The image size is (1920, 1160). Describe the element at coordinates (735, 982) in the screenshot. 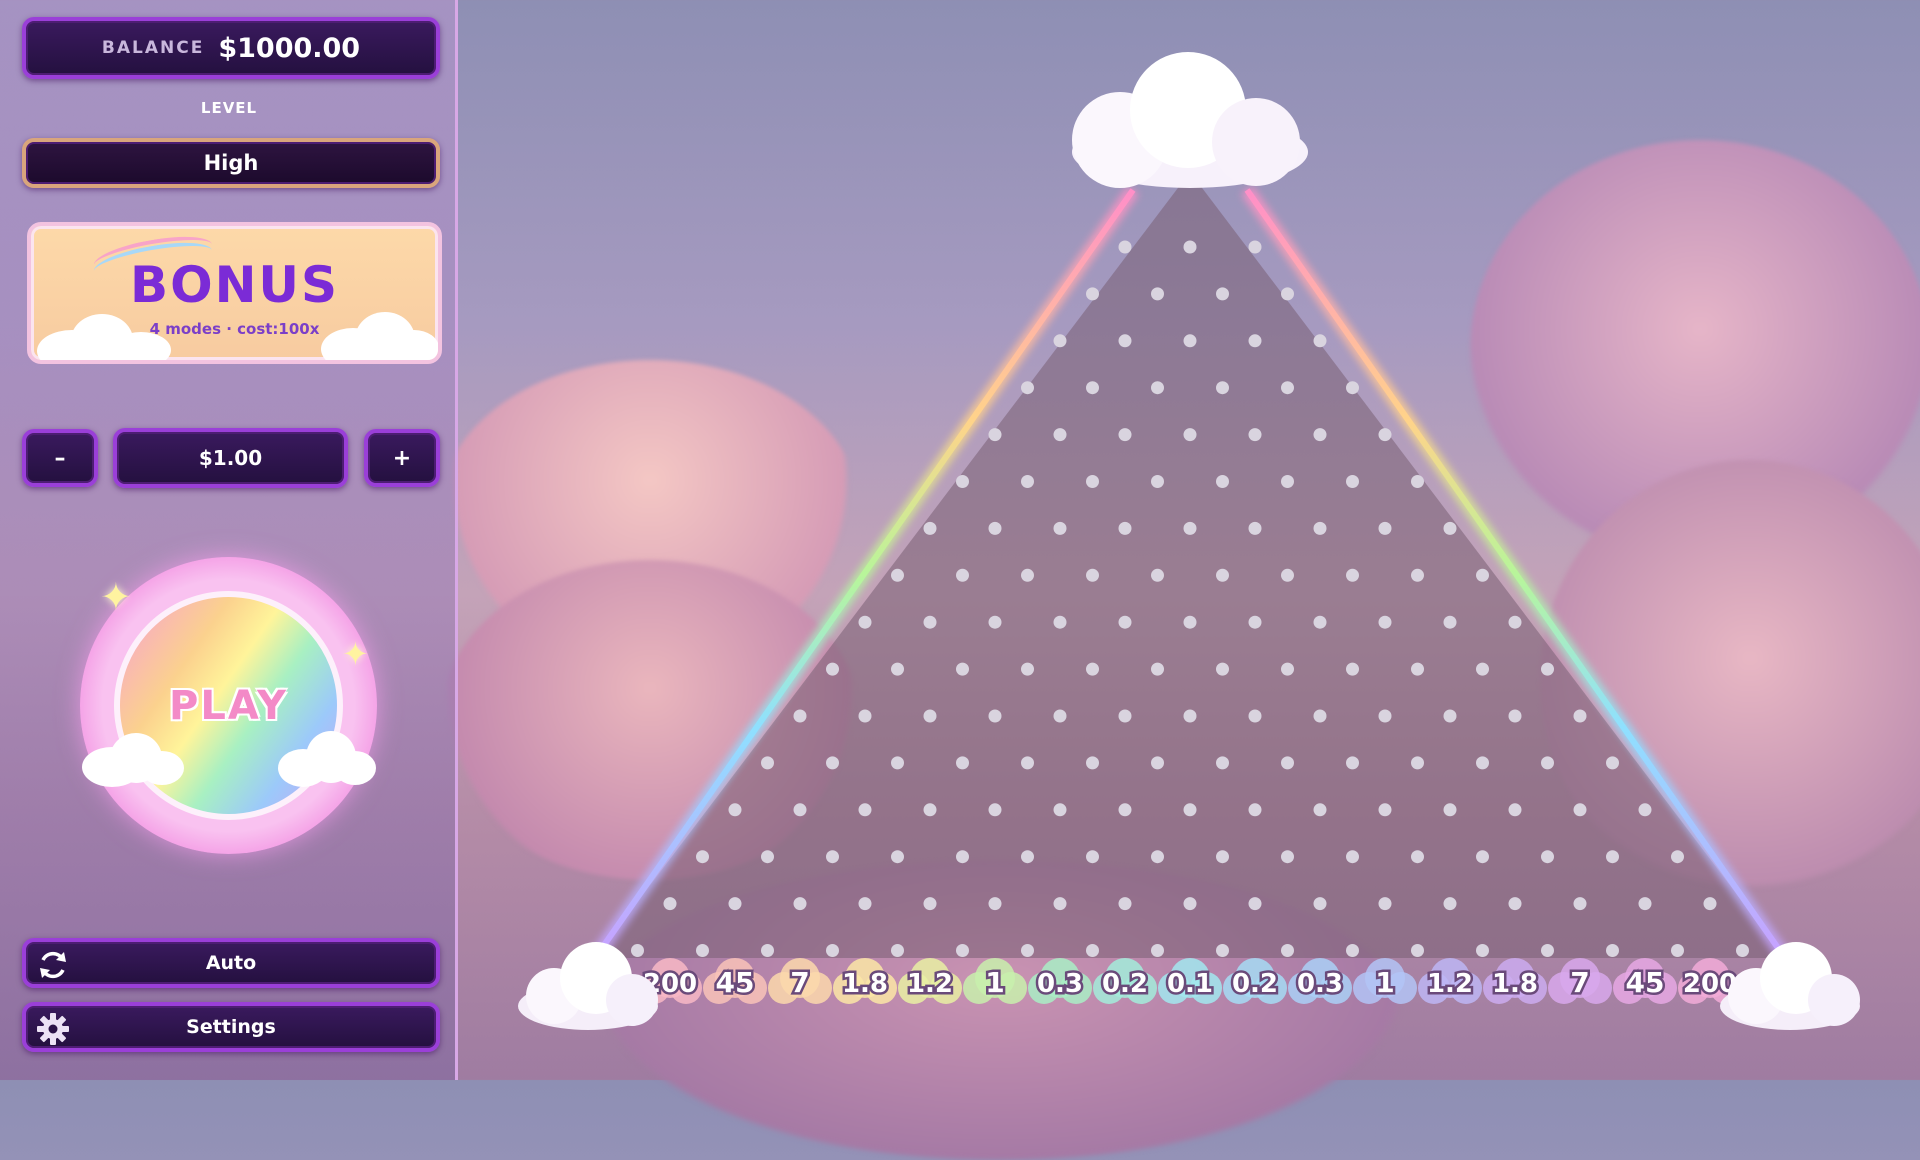

I see `multiplier-label: 45` at that location.